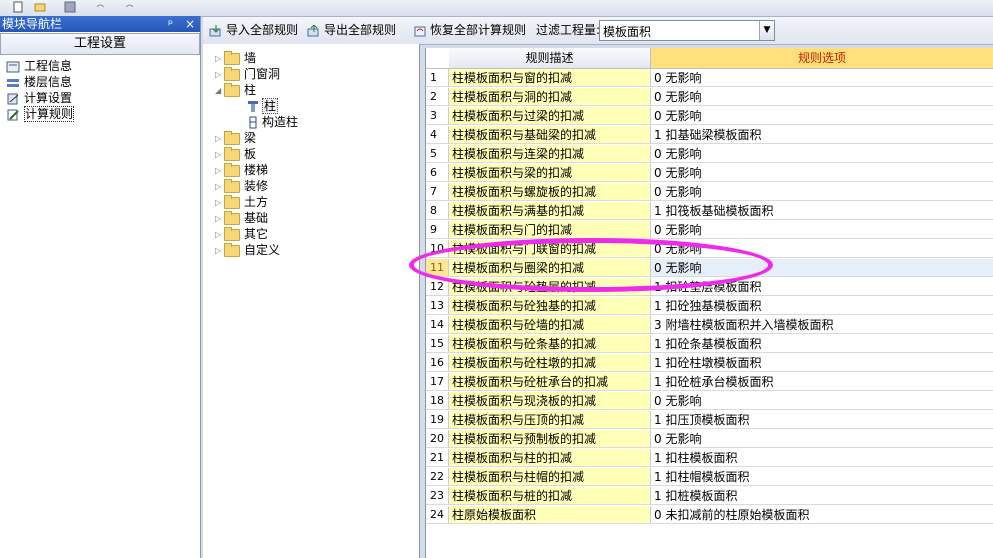 This screenshot has height=558, width=993. Describe the element at coordinates (766, 30) in the screenshot. I see `chevron-down-icon: ▼` at that location.